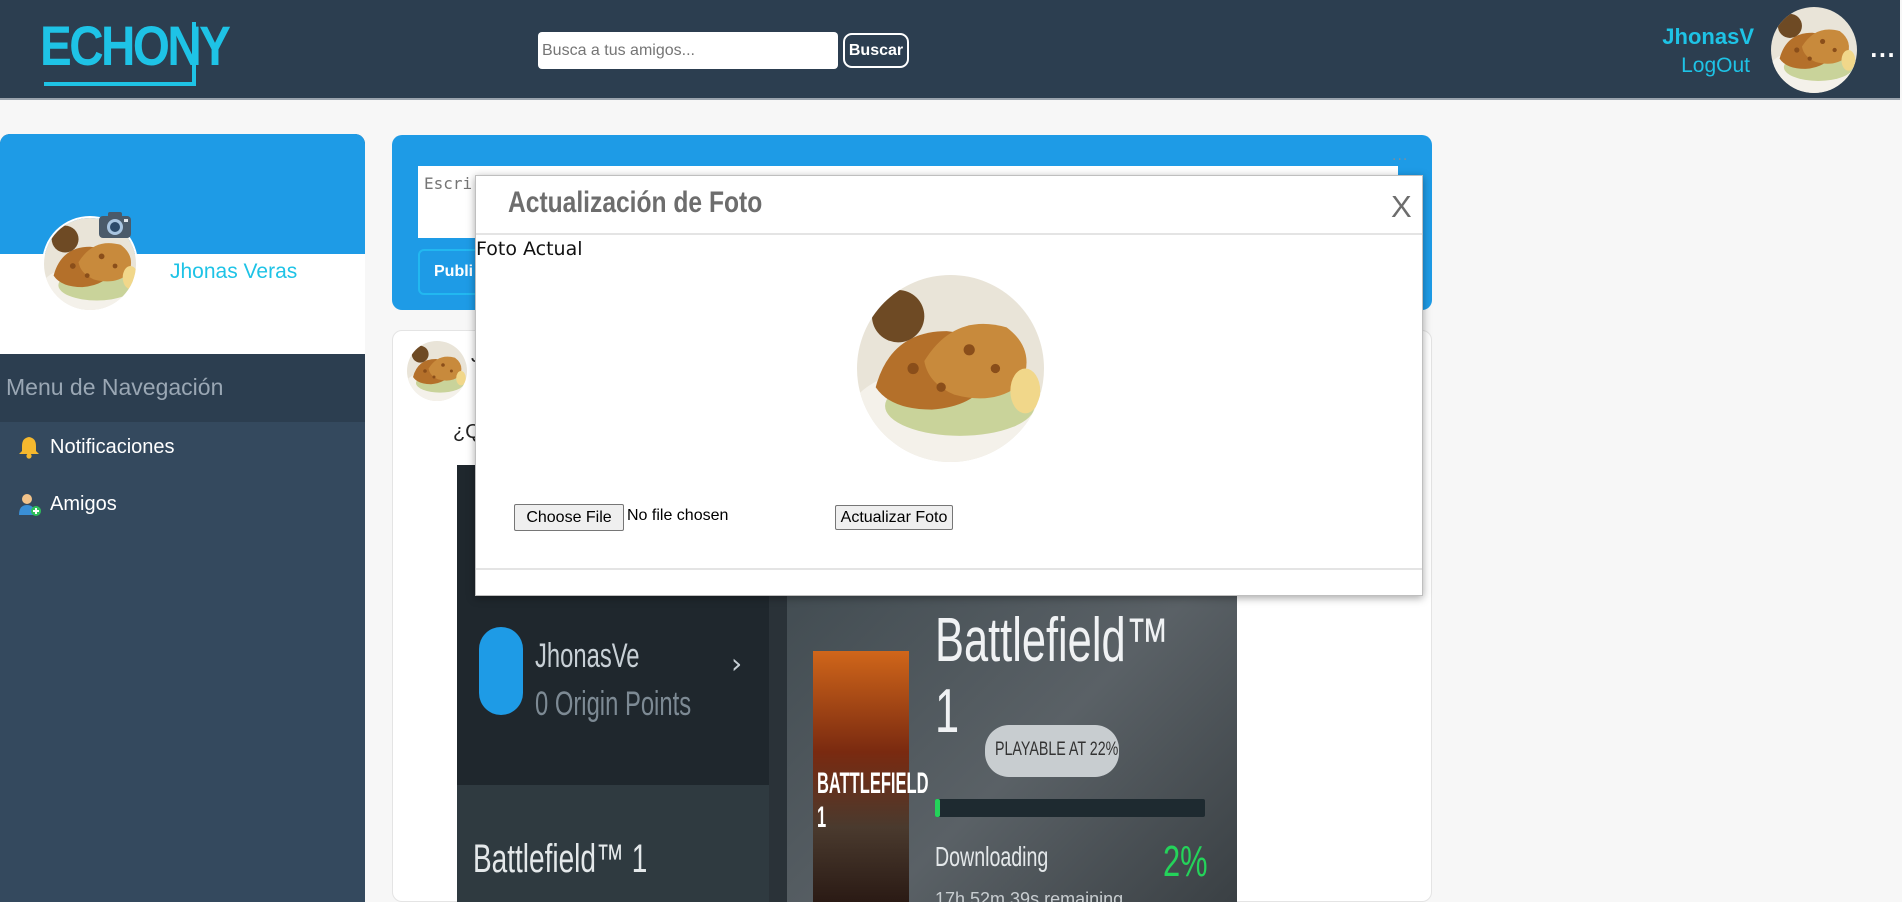  What do you see at coordinates (112, 447) in the screenshot?
I see `sidebar-item-label: Notificaciones` at bounding box center [112, 447].